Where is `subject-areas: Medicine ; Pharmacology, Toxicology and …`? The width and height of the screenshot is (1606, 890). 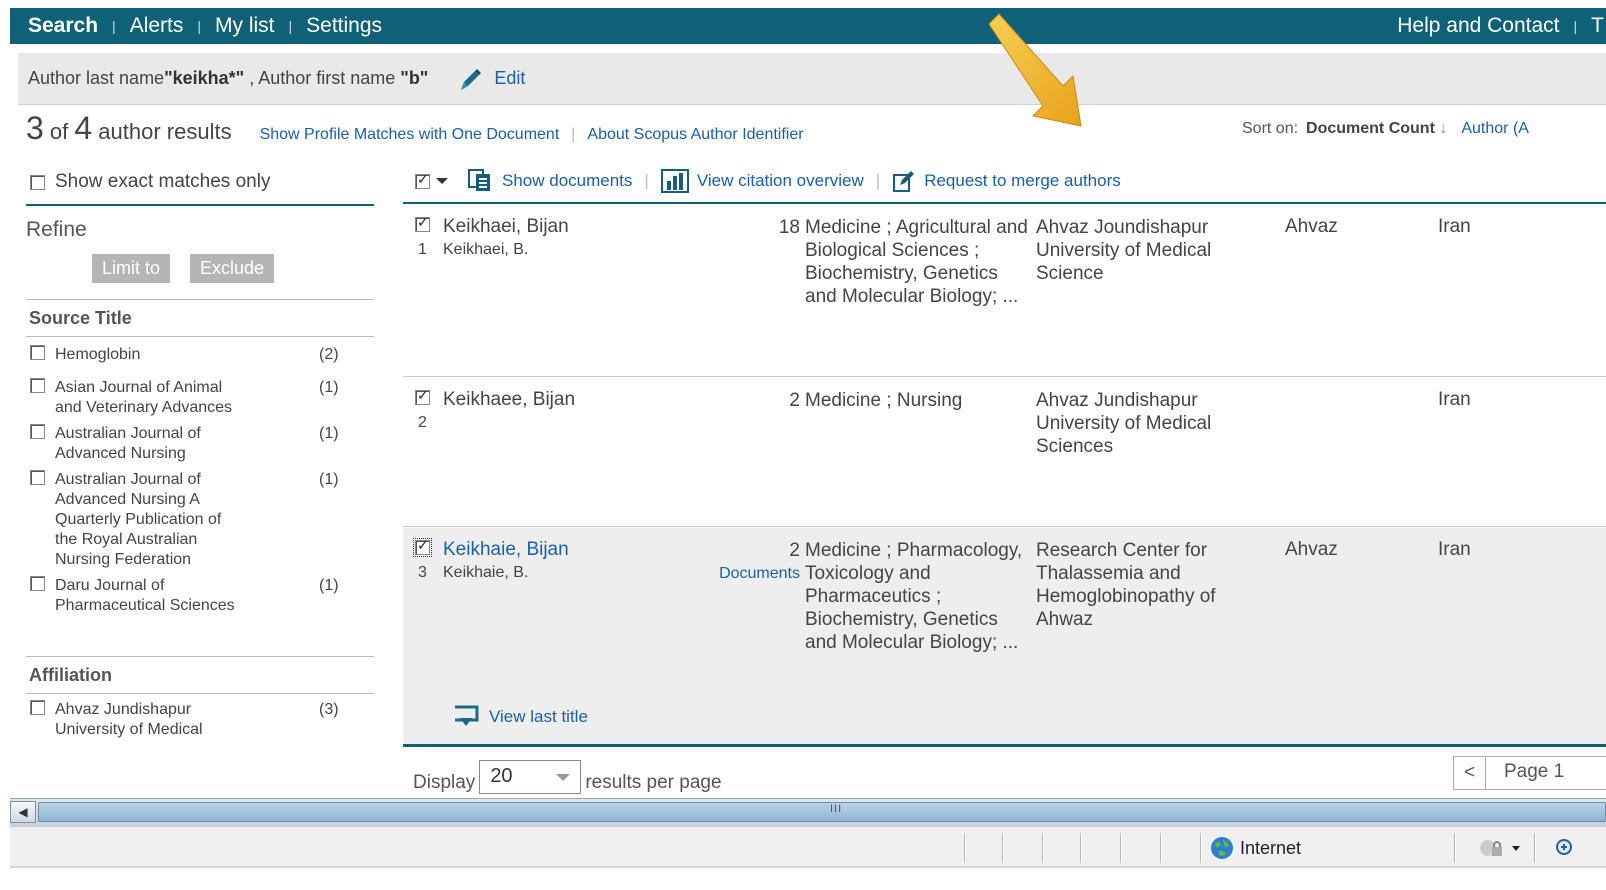
subject-areas: Medicine ; Pharmacology, Toxicology and … is located at coordinates (914, 596).